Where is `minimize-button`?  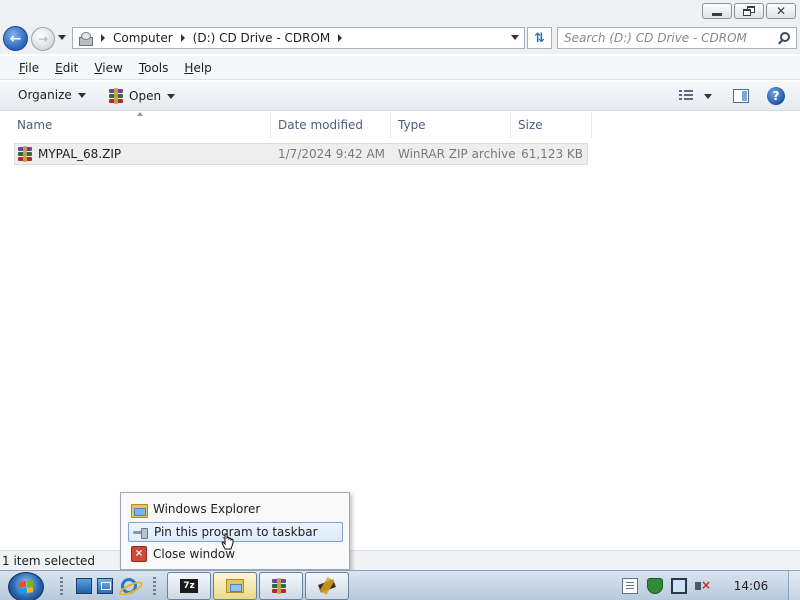
minimize-button is located at coordinates (717, 11).